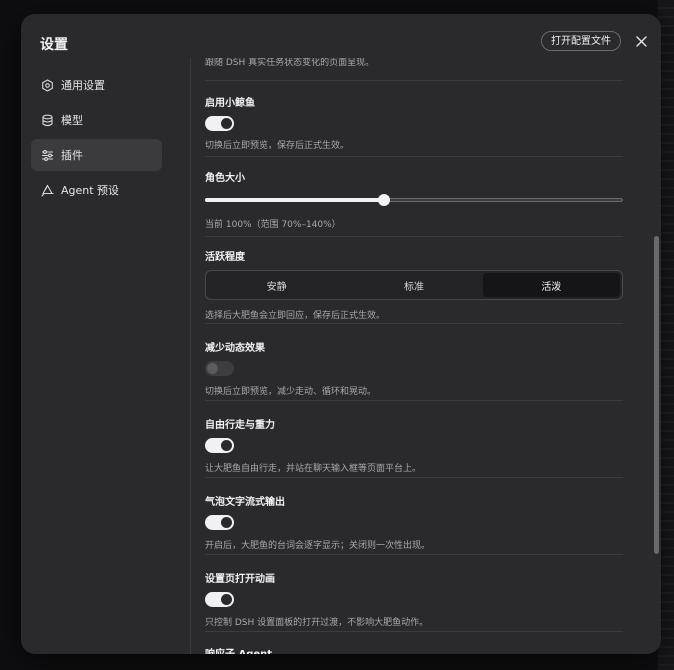 Image resolution: width=674 pixels, height=670 pixels. I want to click on activity-segmented-control: 安静 标准 活泼, so click(414, 285).